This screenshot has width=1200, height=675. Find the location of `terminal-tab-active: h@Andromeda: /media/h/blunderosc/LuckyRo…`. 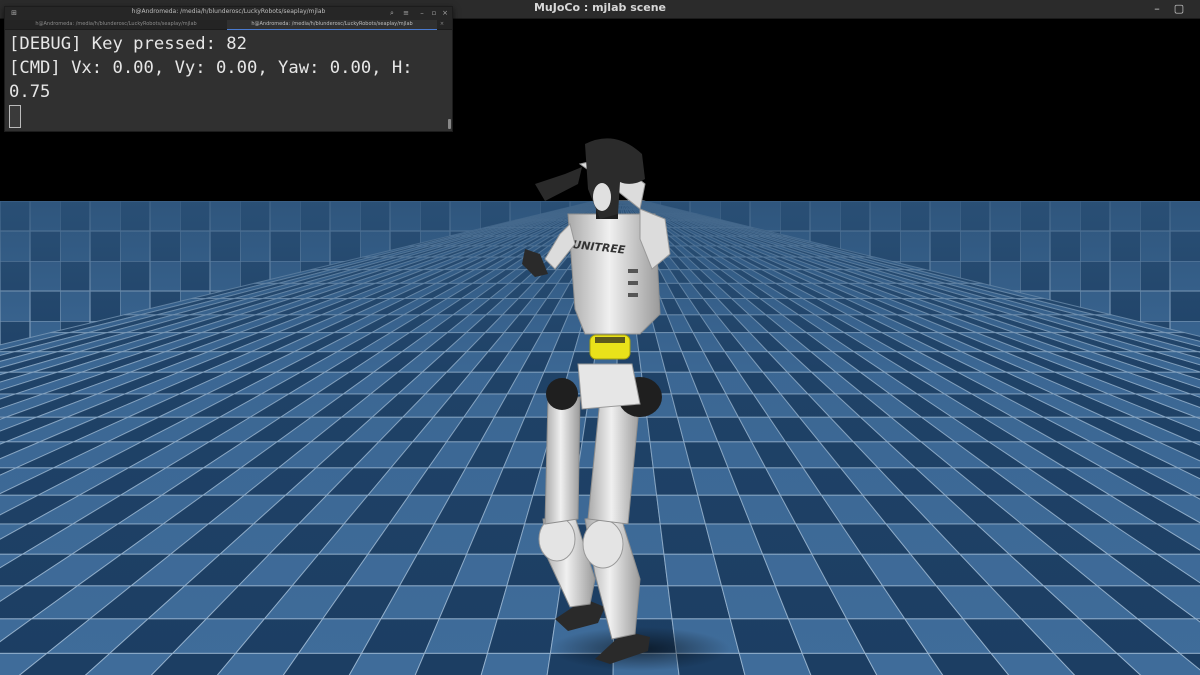

terminal-tab-active: h@Andromeda: /media/h/blunderosc/LuckyRo… is located at coordinates (332, 25).